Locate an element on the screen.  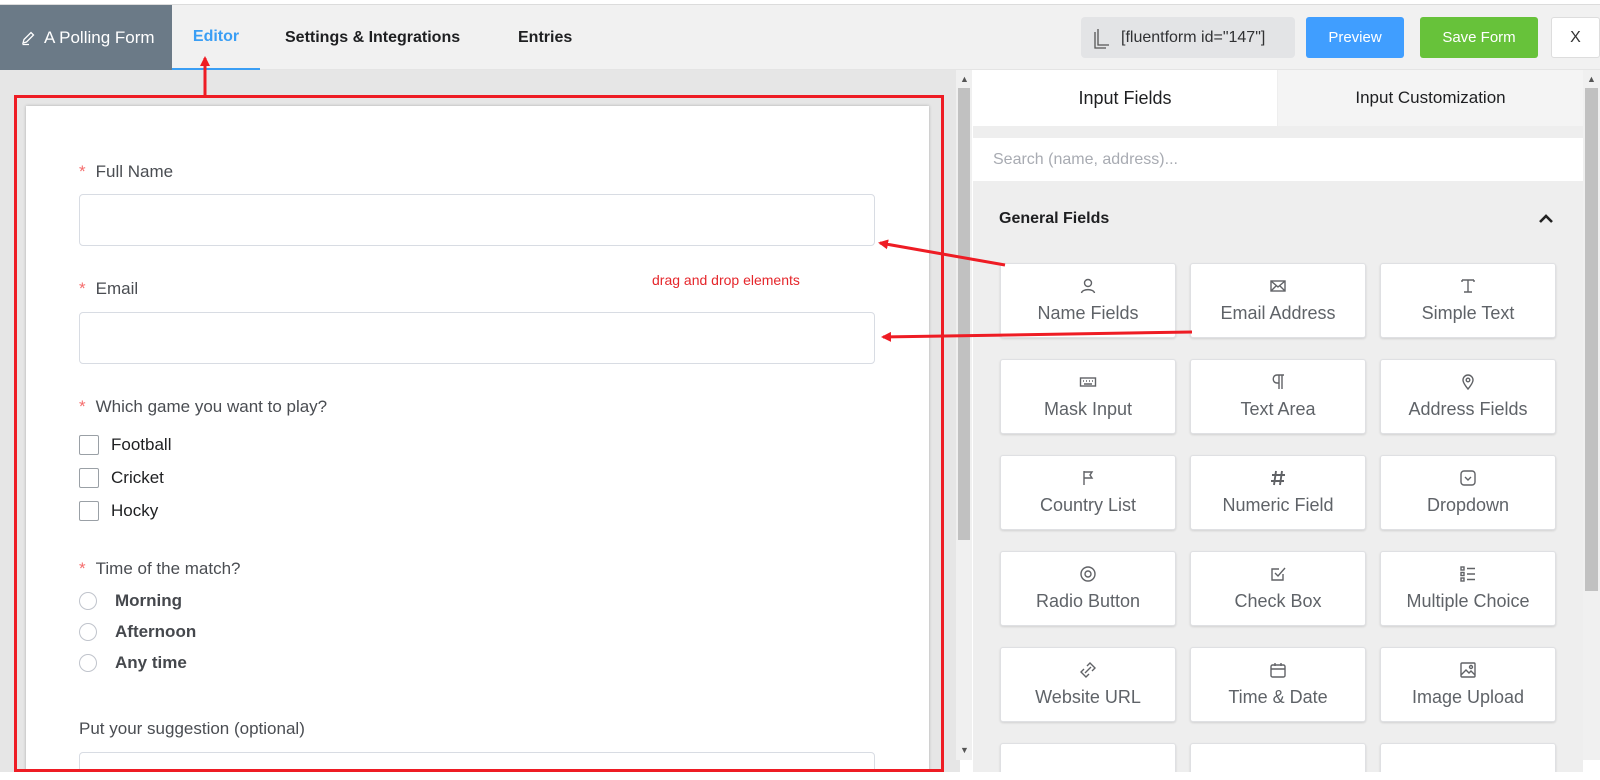
radio-option-label: Afternoon is located at coordinates (156, 631).